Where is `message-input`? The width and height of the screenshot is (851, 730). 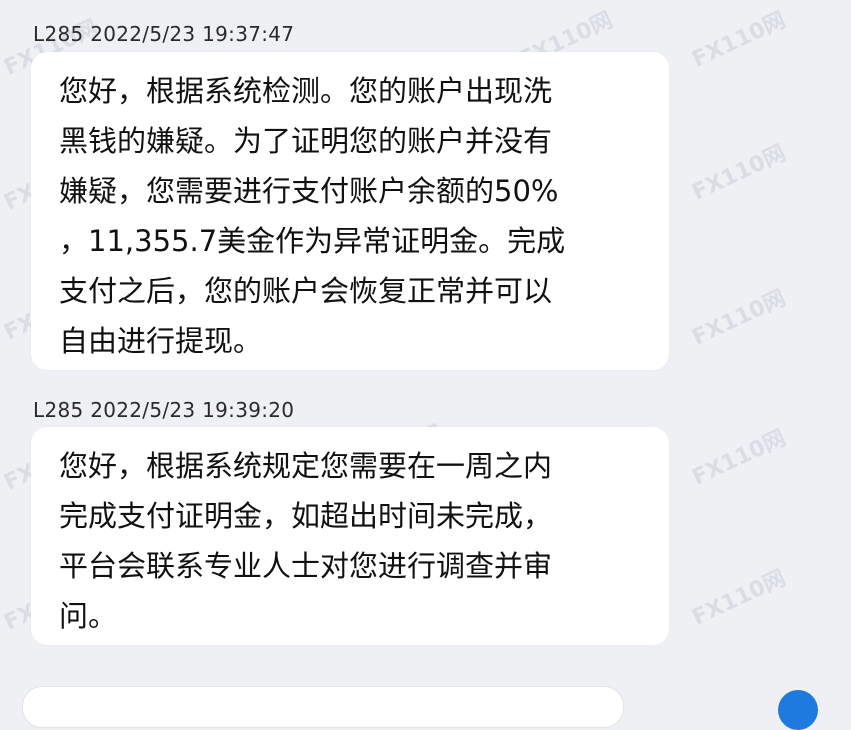
message-input is located at coordinates (323, 707).